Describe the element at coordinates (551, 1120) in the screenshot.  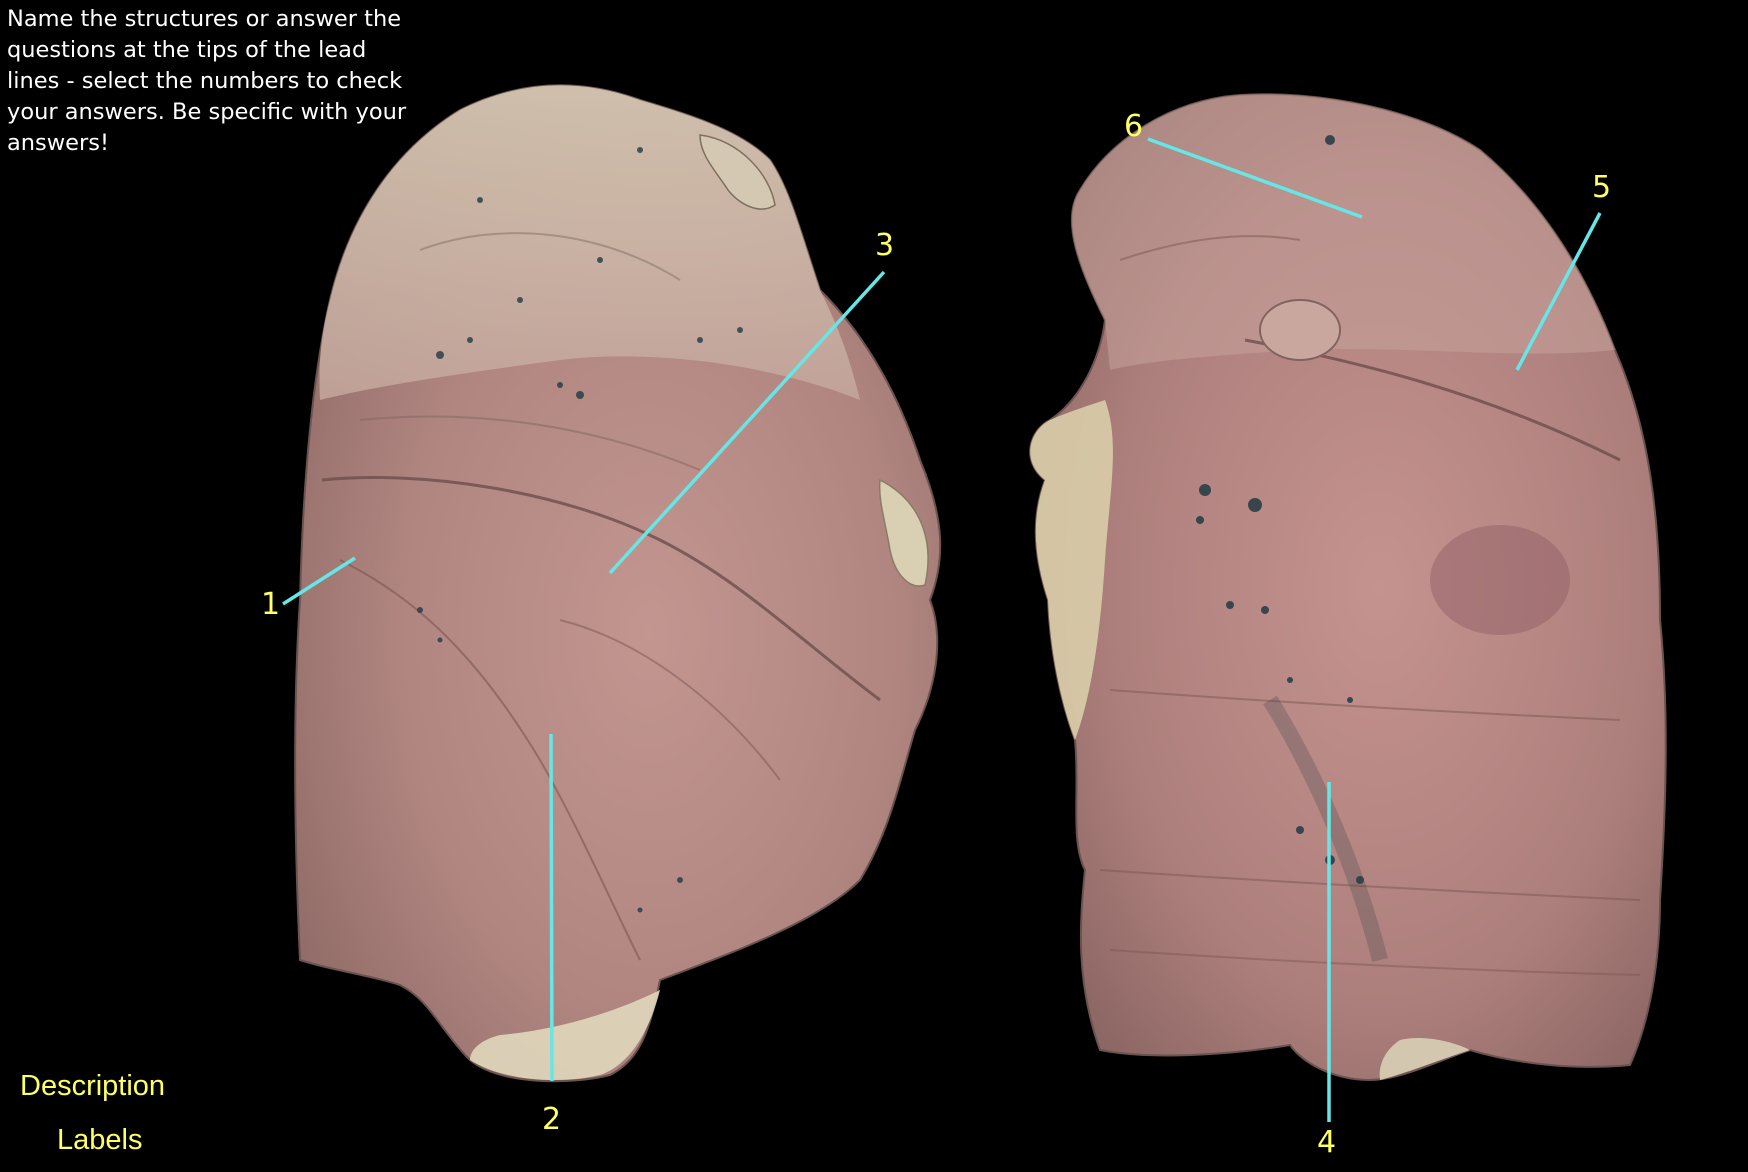
I see `marker-2-button: 2` at that location.